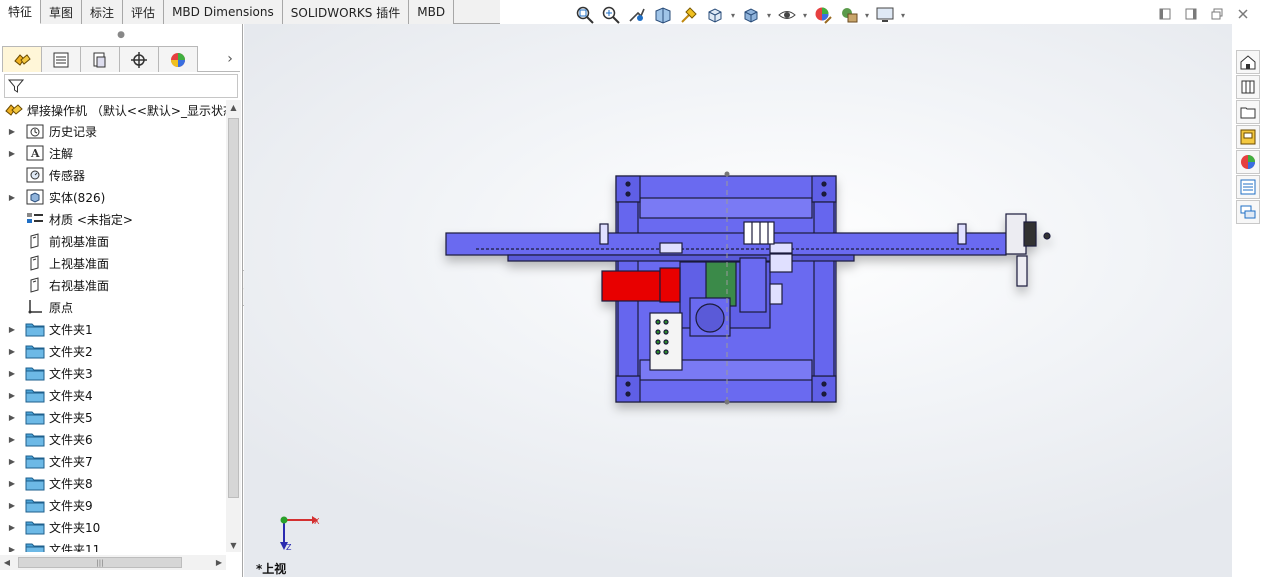 The height and width of the screenshot is (577, 1261). Describe the element at coordinates (219, 562) in the screenshot. I see `scroll-right-icon: ▶` at that location.